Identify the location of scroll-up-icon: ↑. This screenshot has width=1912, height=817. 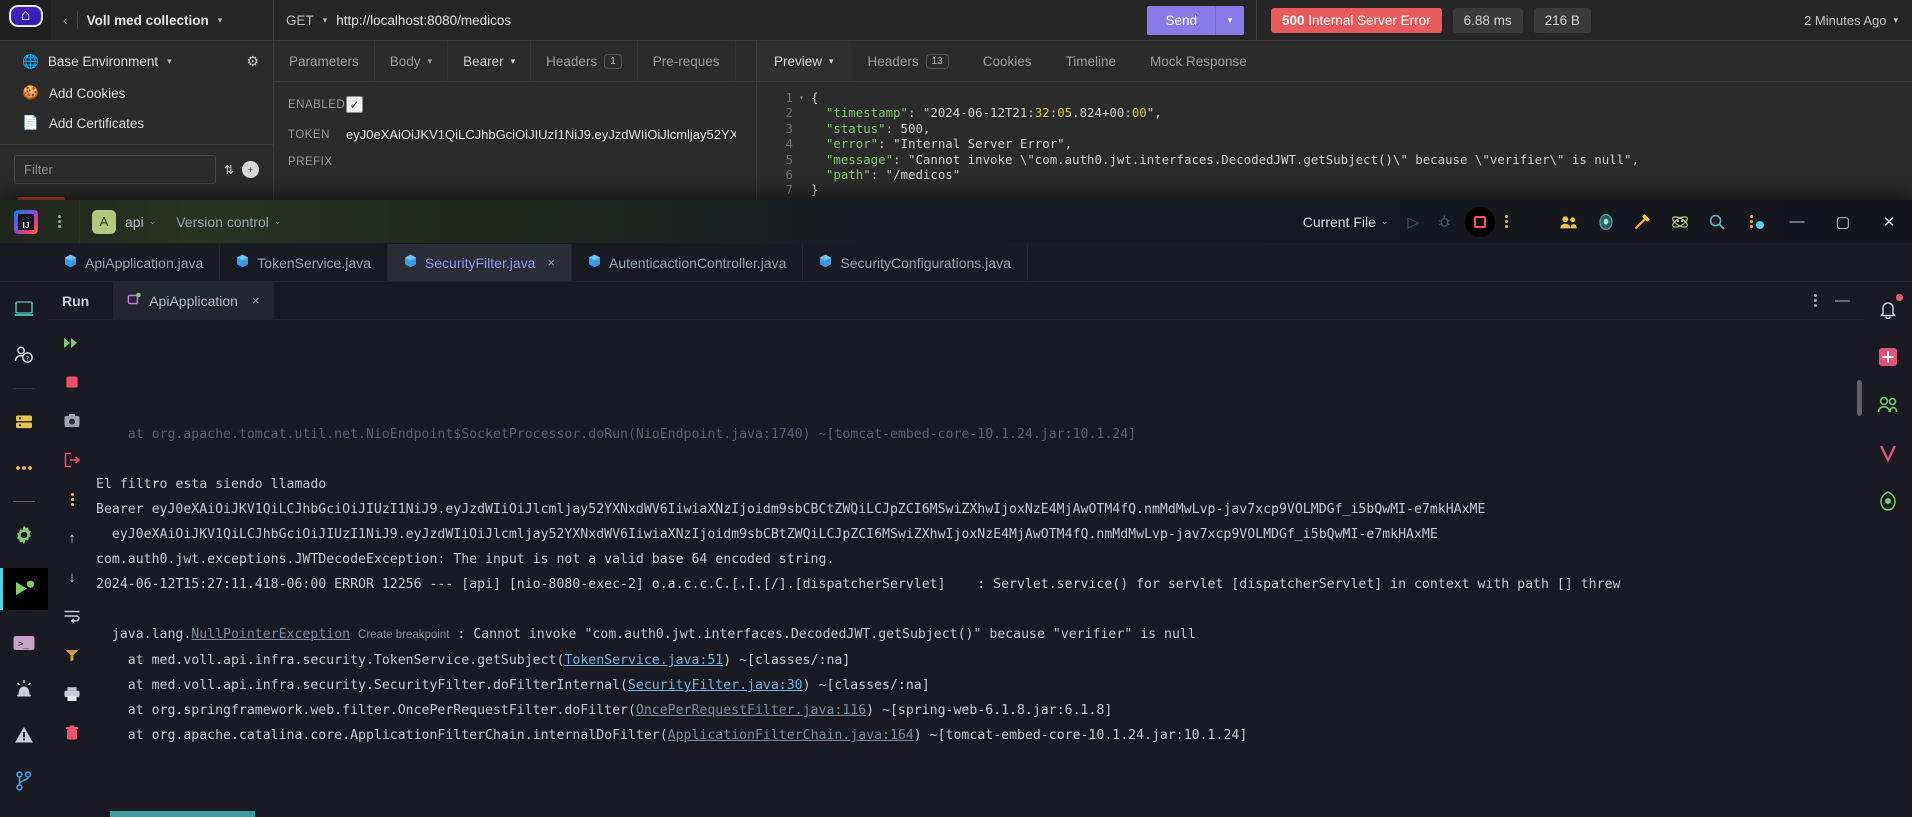
(72, 538).